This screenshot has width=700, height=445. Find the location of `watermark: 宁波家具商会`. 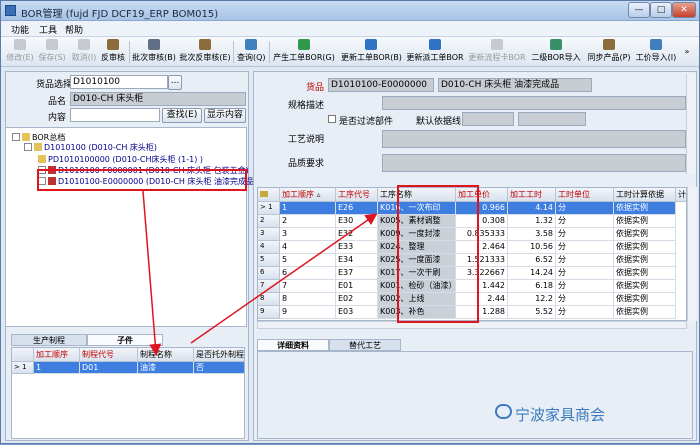

watermark: 宁波家具商会 is located at coordinates (560, 415).